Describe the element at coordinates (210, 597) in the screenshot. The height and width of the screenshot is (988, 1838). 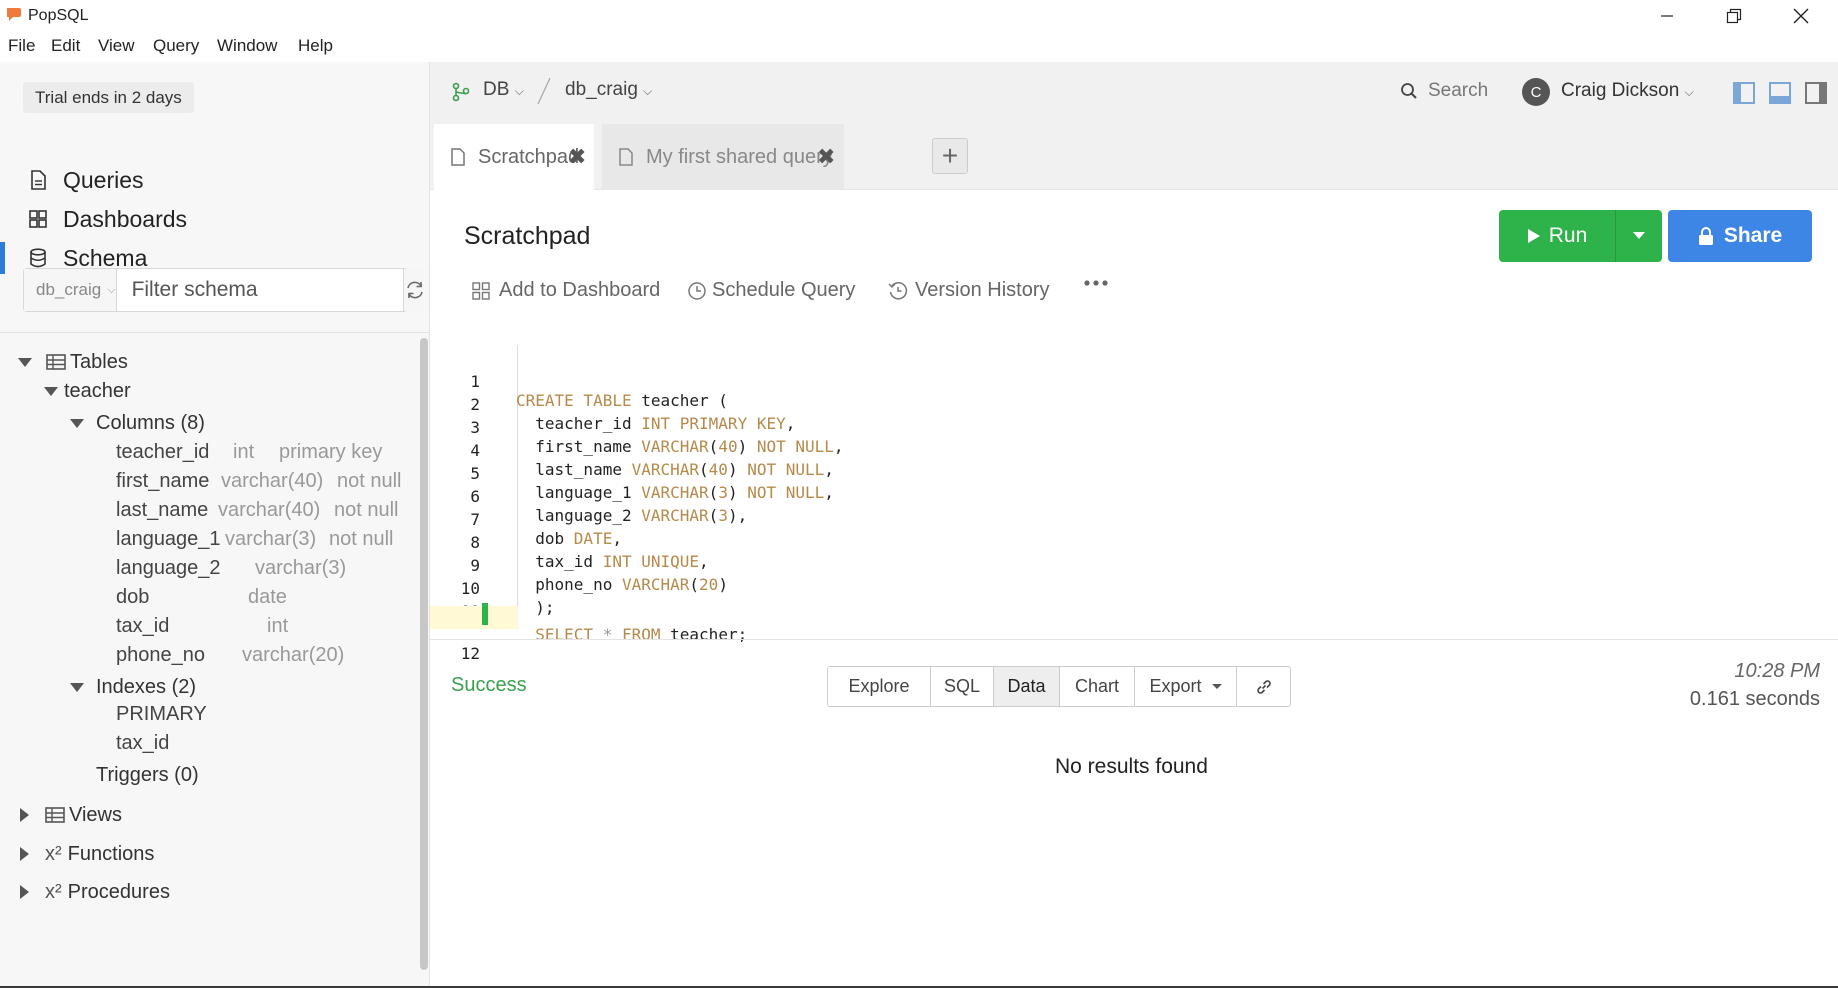
I see `column-row: dob date` at that location.